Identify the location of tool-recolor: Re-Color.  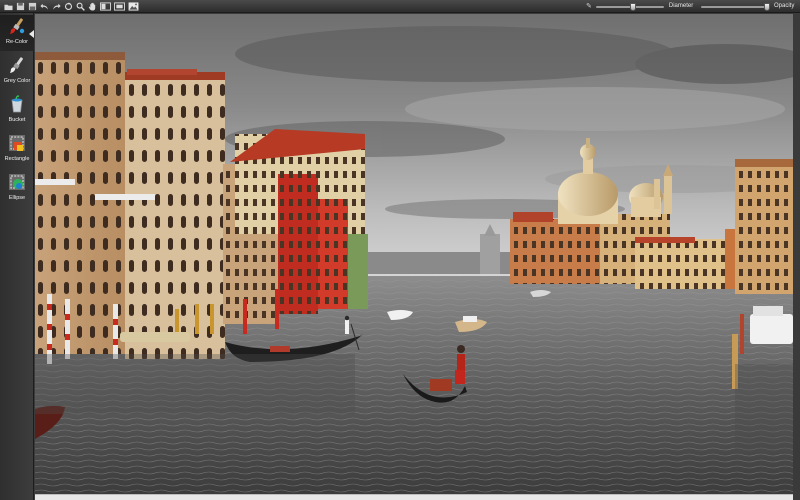
(17, 33).